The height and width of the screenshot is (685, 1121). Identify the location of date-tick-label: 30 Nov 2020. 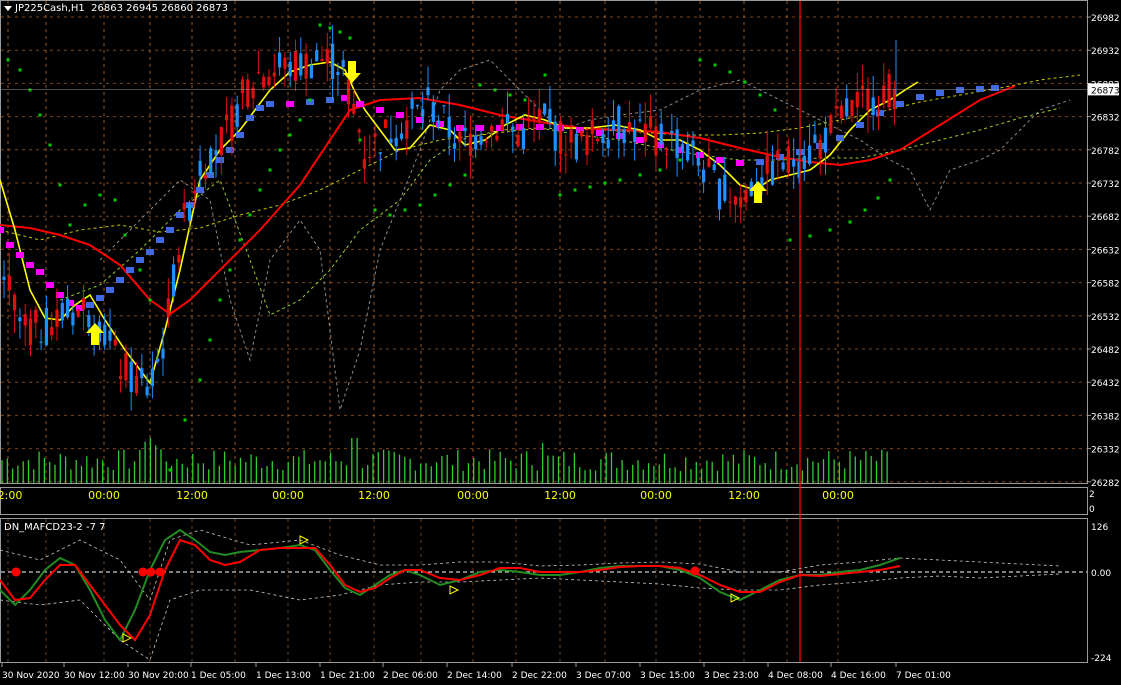
(31, 676).